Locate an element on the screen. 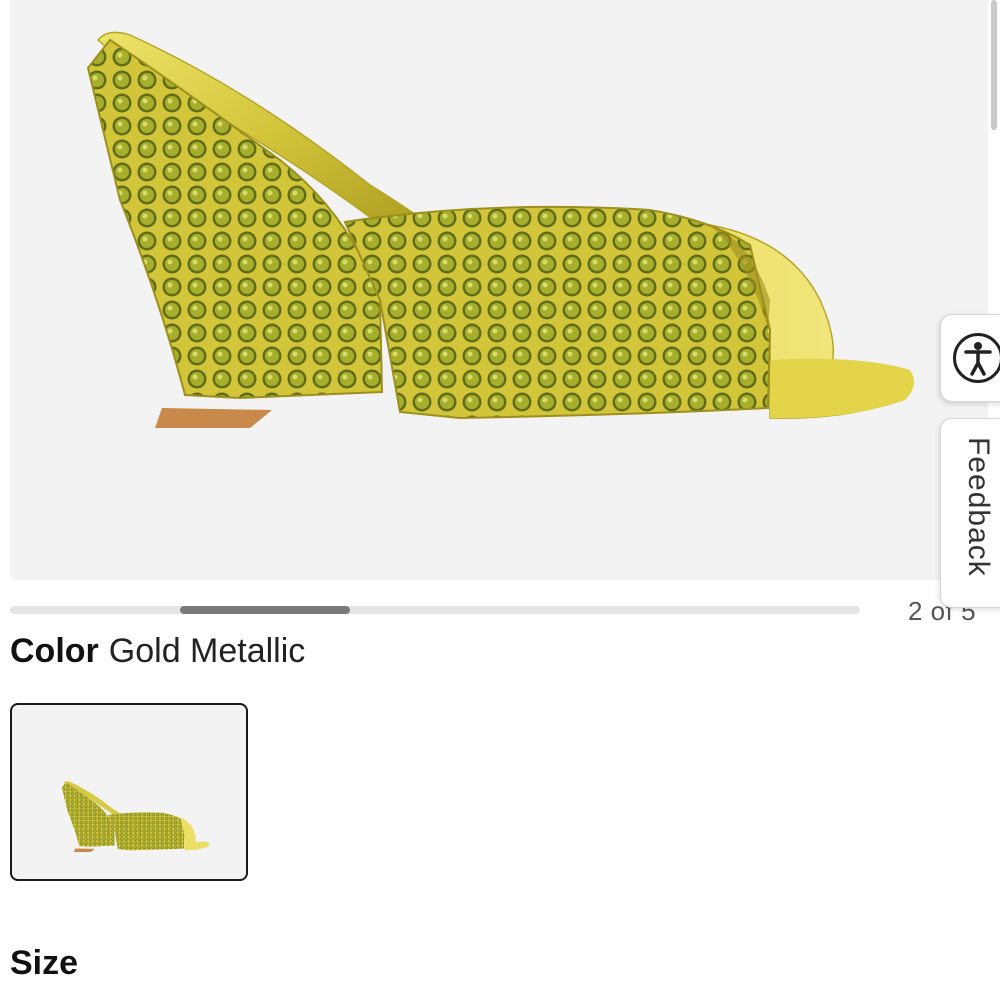 The width and height of the screenshot is (1000, 1000). feedback-label: Feedback is located at coordinates (978, 507).